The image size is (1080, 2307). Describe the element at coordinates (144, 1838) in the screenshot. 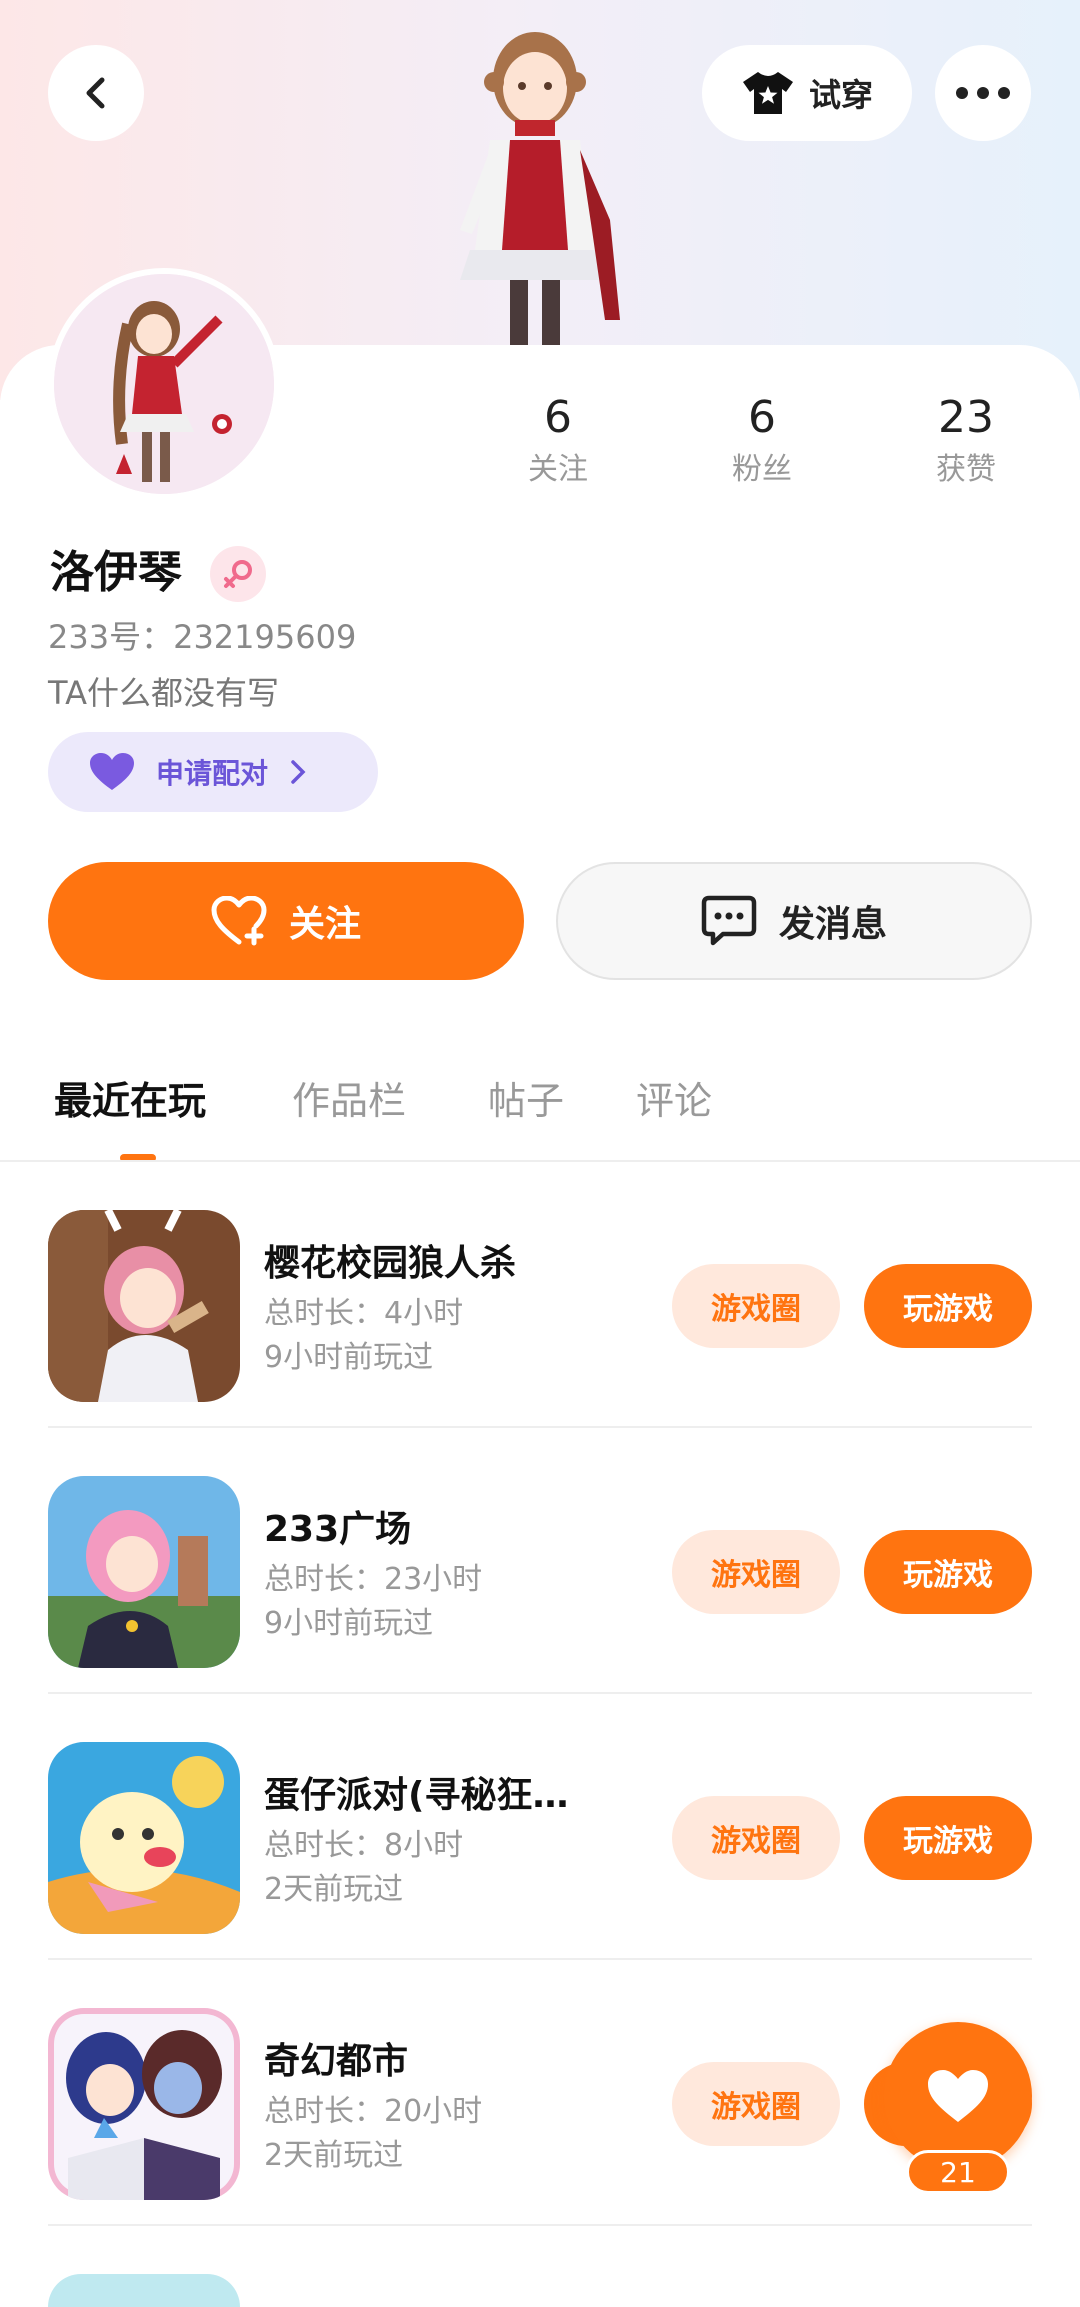

I see `game-icon-eggy-party` at that location.